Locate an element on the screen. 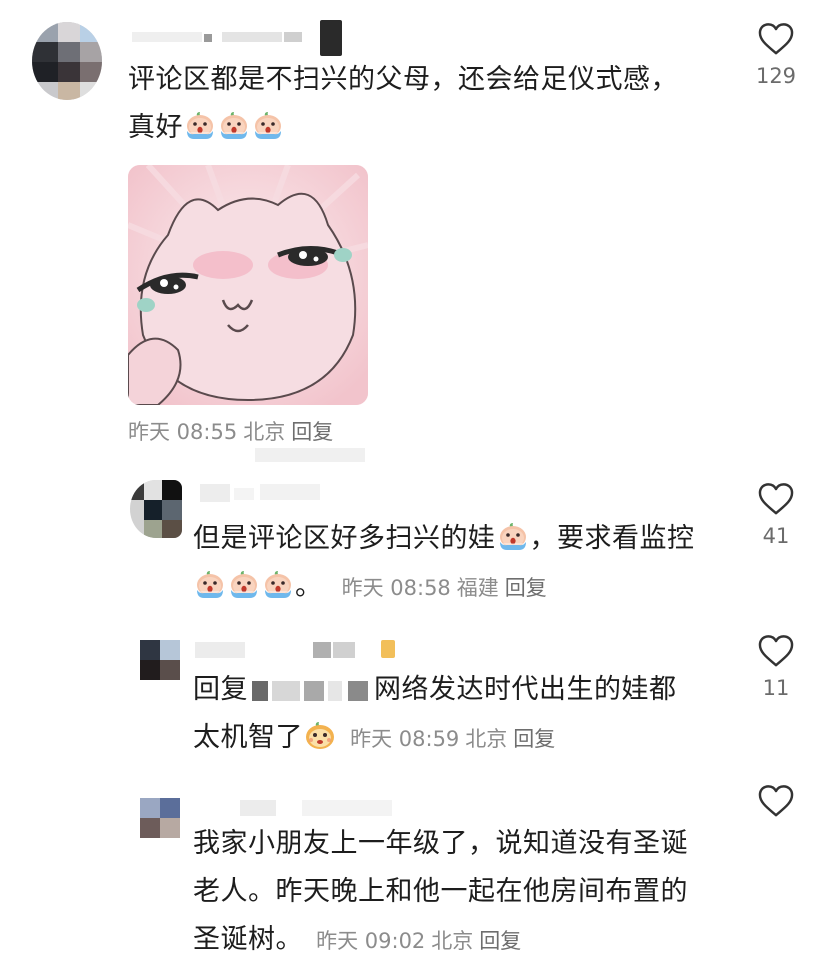  like-button: 11 is located at coordinates (776, 667).